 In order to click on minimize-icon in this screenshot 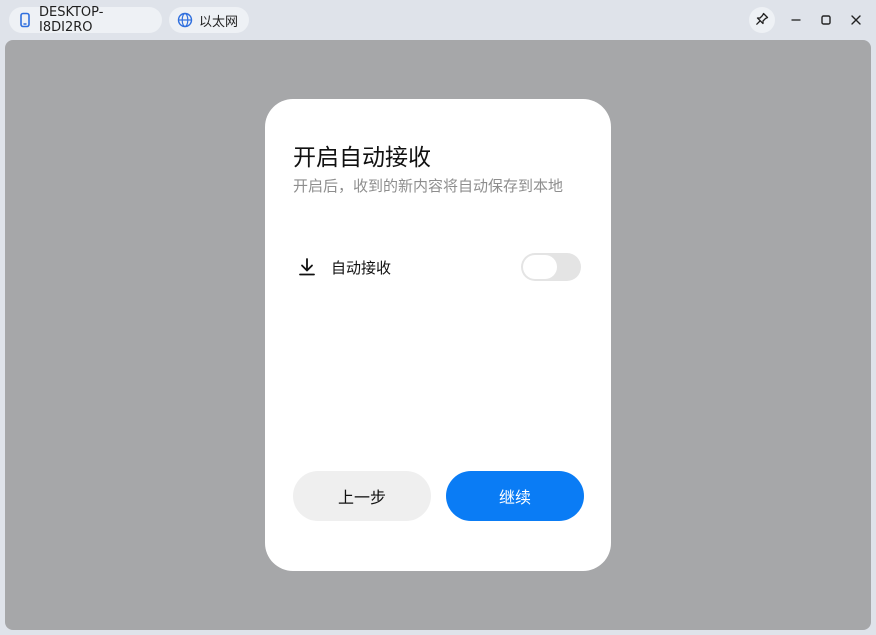, I will do `click(796, 20)`.